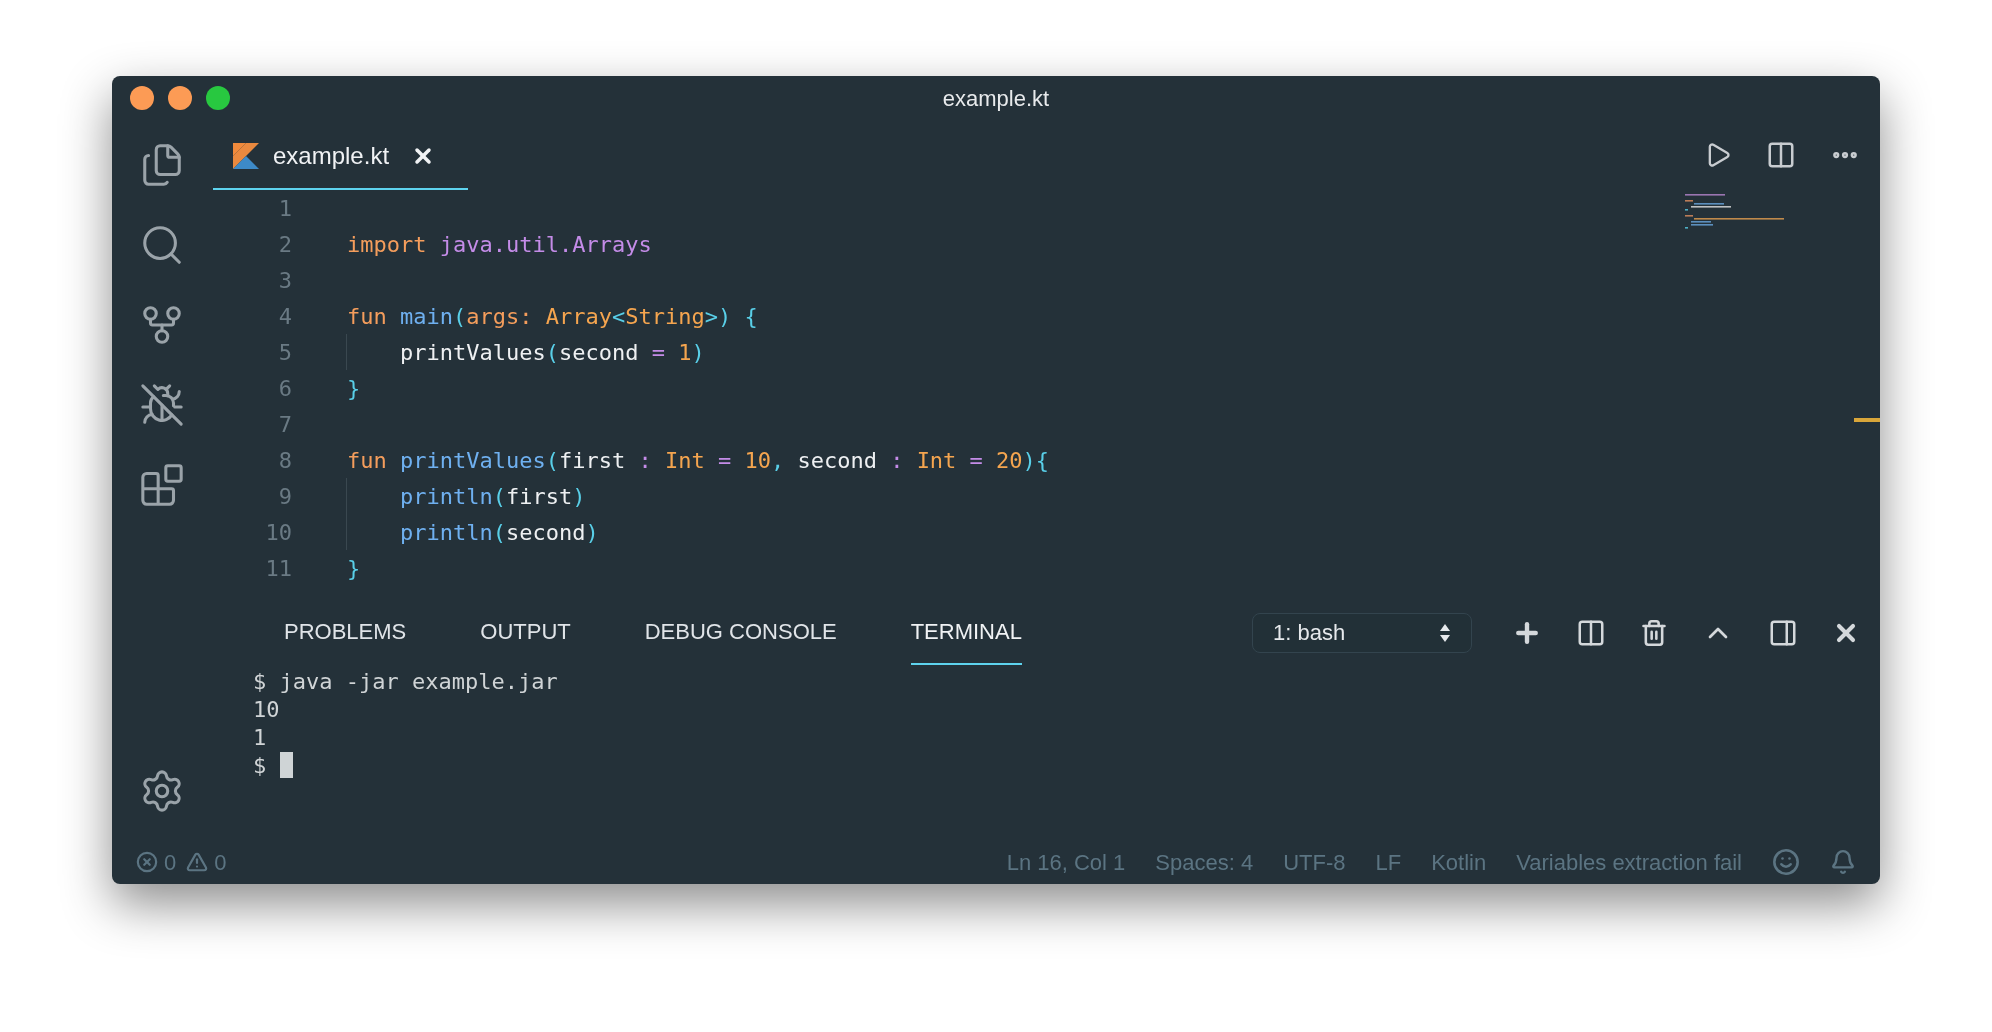  Describe the element at coordinates (996, 98) in the screenshot. I see `window-title: example.kt` at that location.